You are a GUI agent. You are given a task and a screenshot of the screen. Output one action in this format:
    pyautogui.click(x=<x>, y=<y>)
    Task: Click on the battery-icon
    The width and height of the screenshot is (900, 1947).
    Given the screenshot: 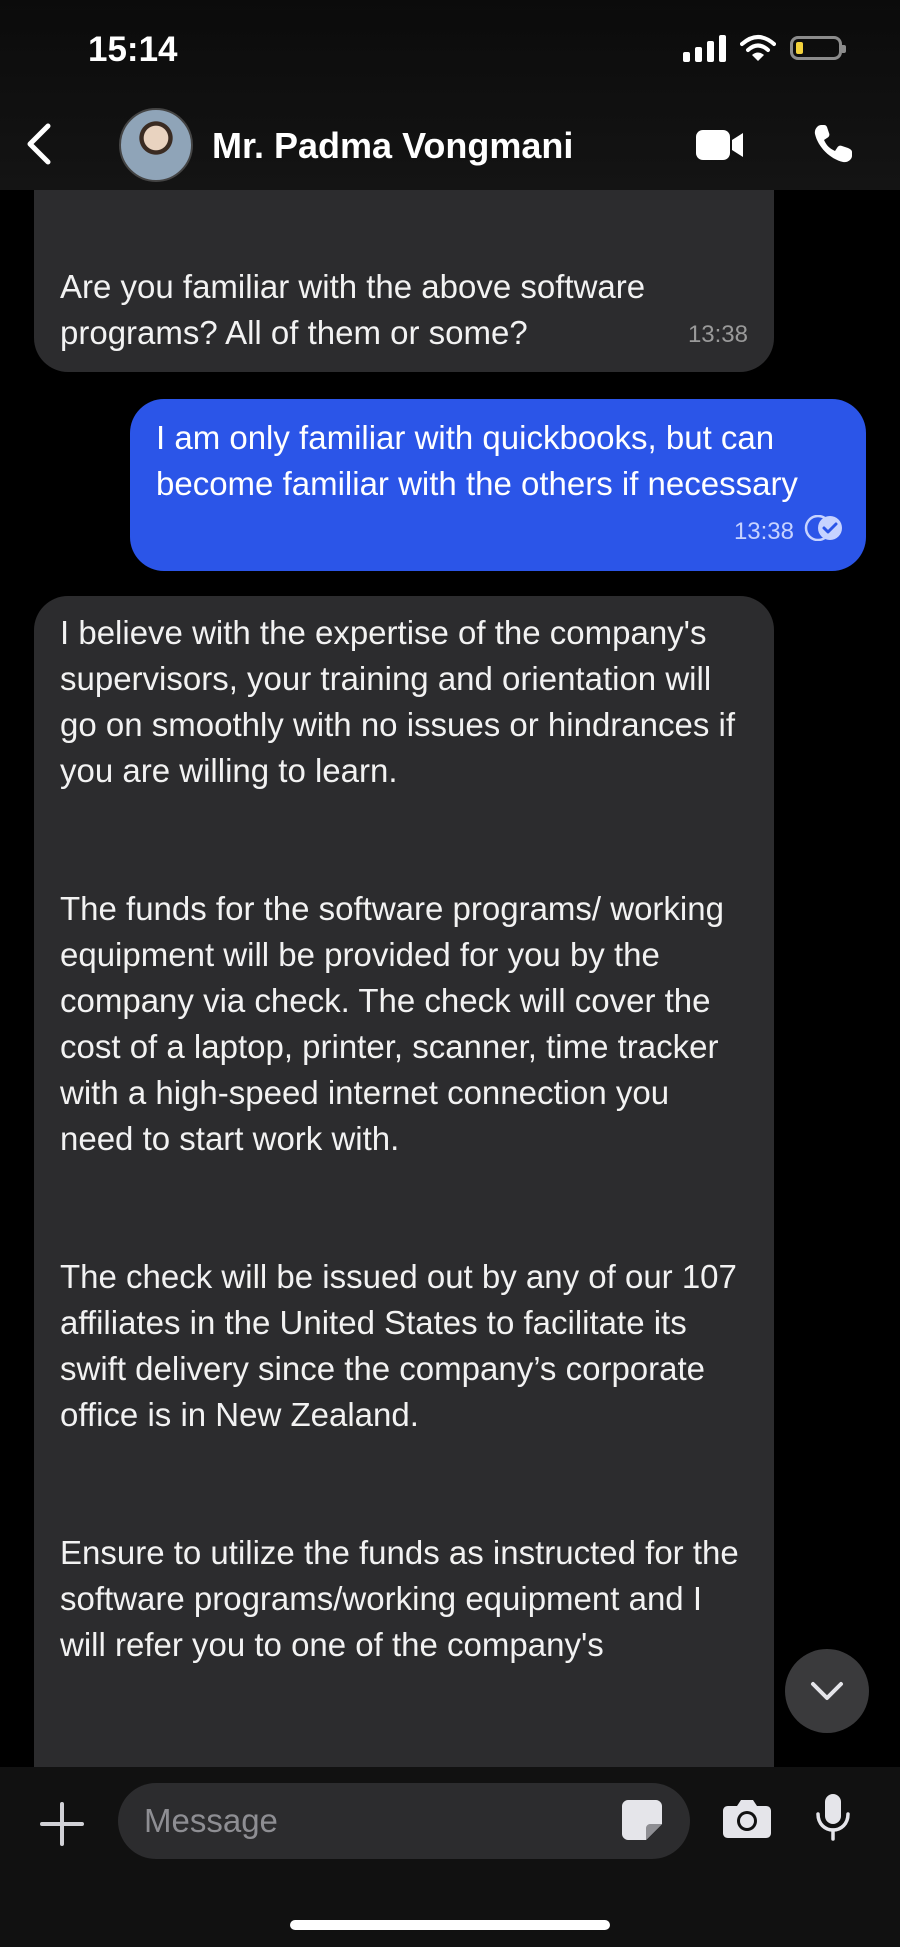 What is the action you would take?
    pyautogui.click(x=818, y=48)
    